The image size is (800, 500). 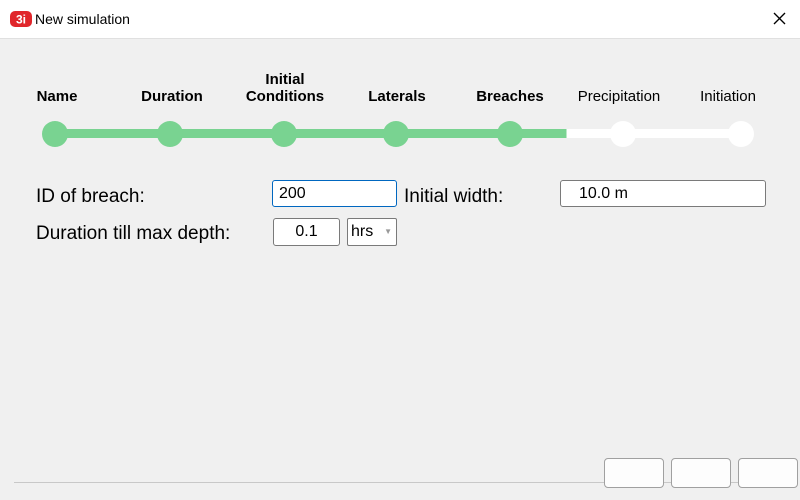 What do you see at coordinates (170, 134) in the screenshot?
I see `step-dot-duration` at bounding box center [170, 134].